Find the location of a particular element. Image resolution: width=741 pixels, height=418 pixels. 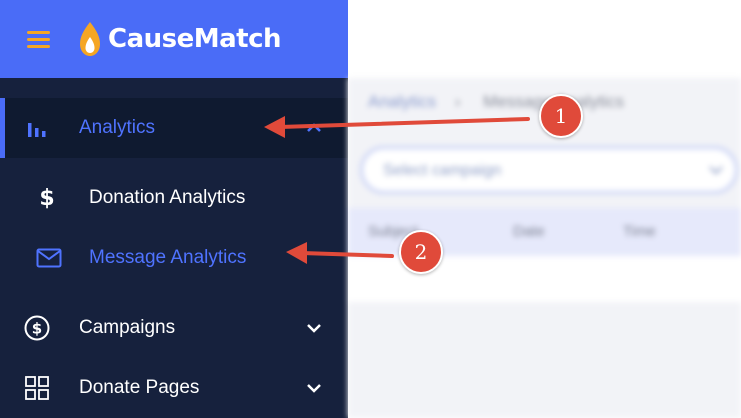

logo: CauseMatch is located at coordinates (180, 39).